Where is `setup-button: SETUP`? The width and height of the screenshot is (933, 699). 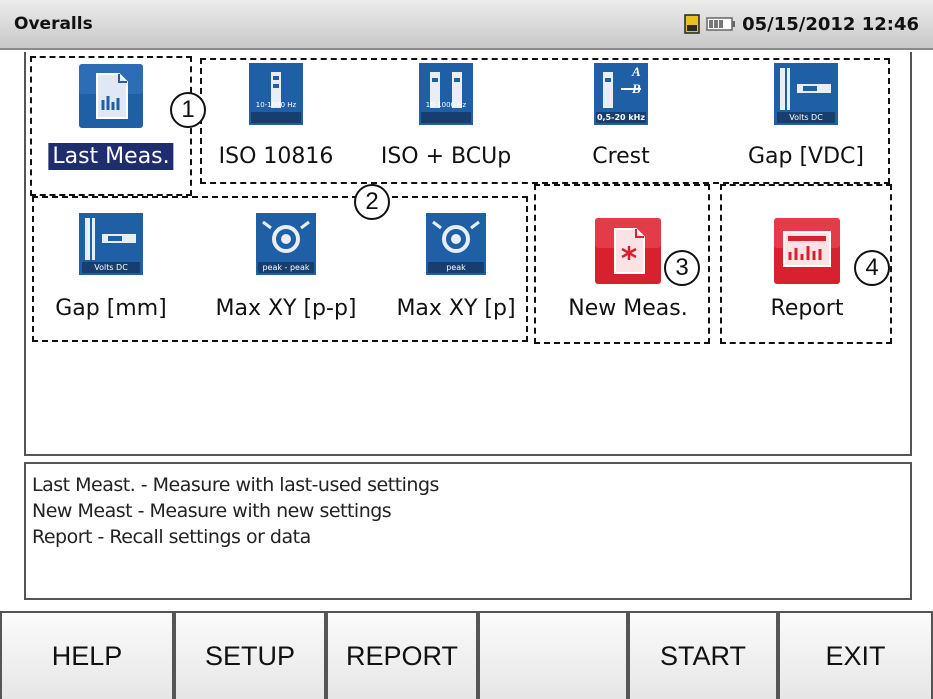 setup-button: SETUP is located at coordinates (250, 655).